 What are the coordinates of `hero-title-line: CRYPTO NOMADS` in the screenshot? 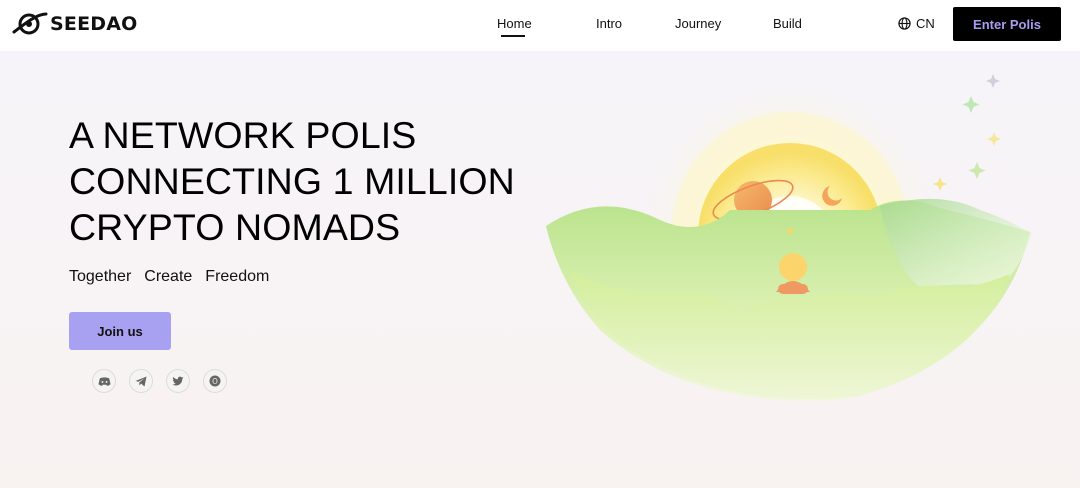 It's located at (235, 227).